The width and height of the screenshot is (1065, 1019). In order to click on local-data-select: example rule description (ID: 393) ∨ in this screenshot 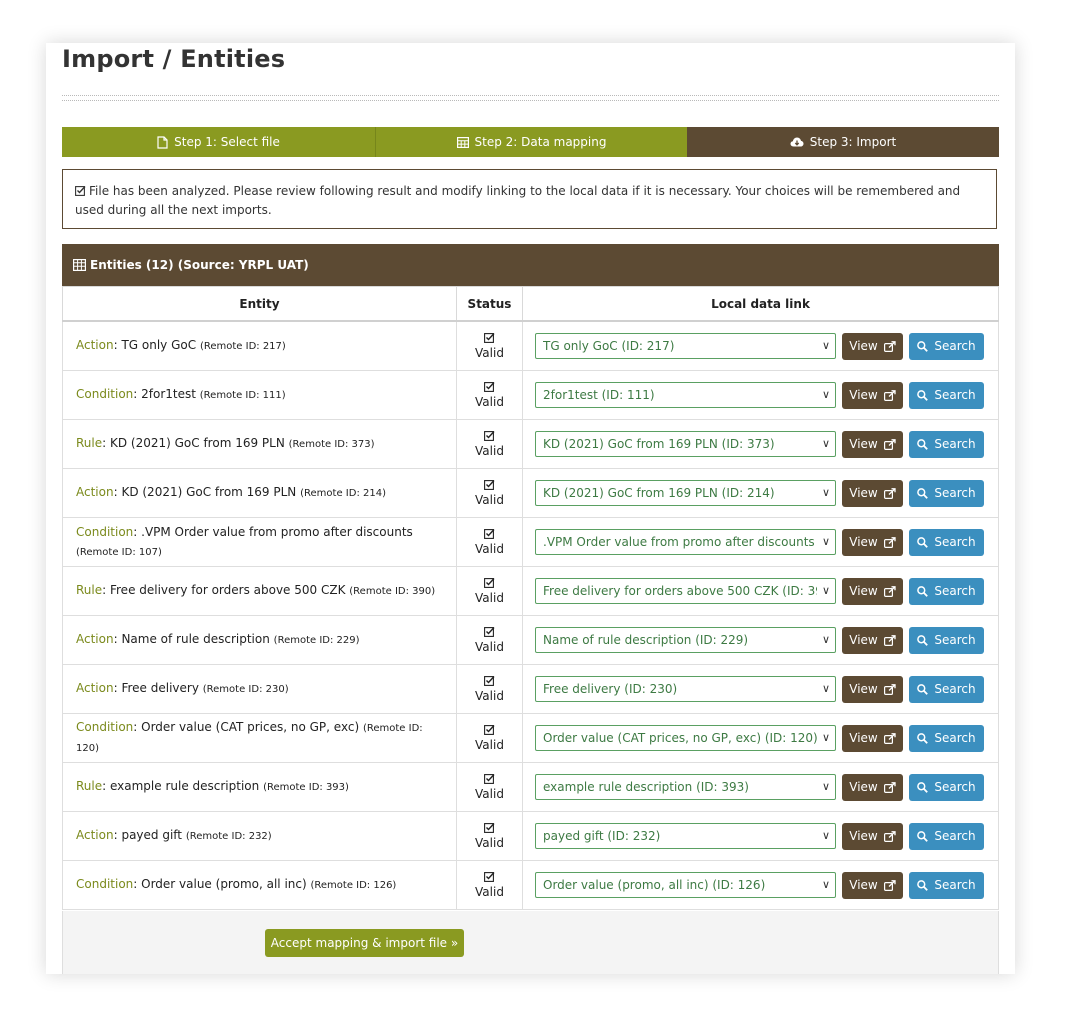, I will do `click(685, 787)`.